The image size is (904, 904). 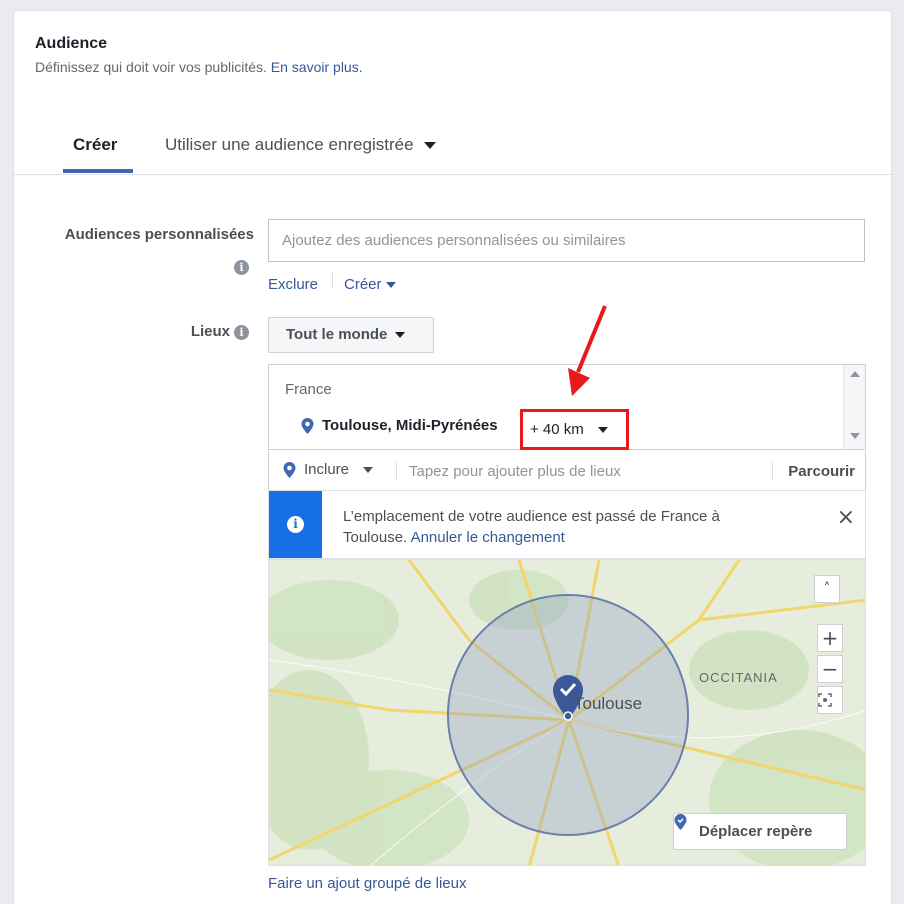 What do you see at coordinates (317, 67) in the screenshot?
I see `learn-more-link: En savoir plus.` at bounding box center [317, 67].